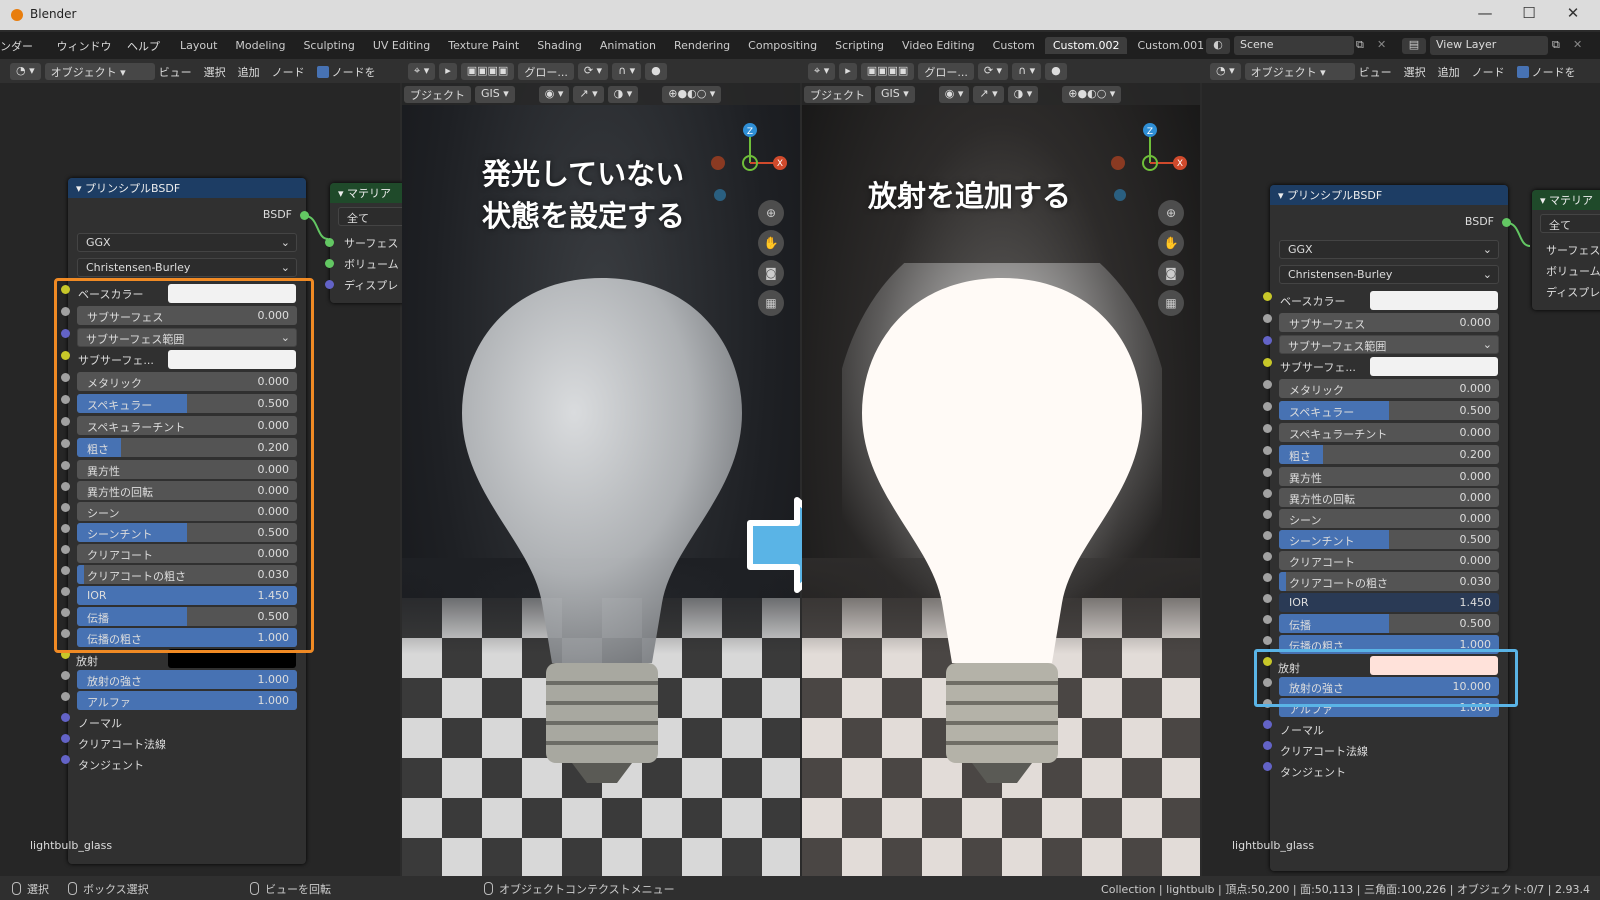 This screenshot has height=900, width=1600. I want to click on socket-clearcoat-right, so click(1267, 556).